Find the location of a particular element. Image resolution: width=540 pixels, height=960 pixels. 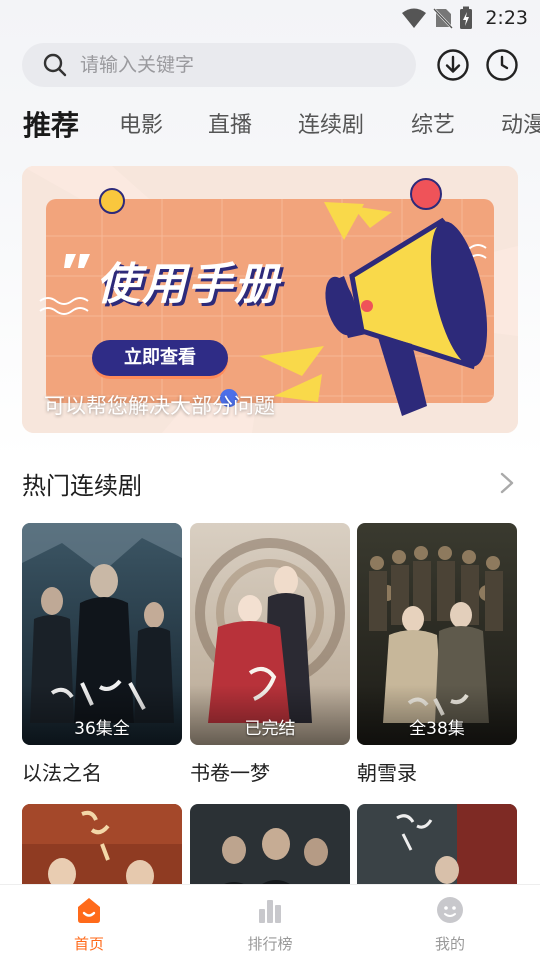

tab-recommend: 推荐 is located at coordinates (51, 126).